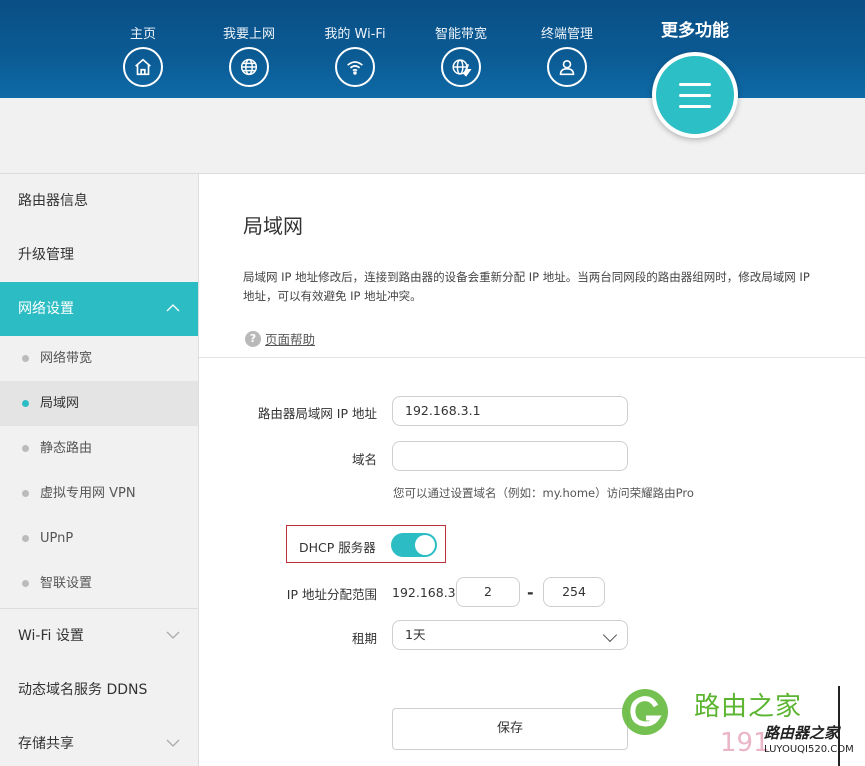 Image resolution: width=865 pixels, height=766 pixels. Describe the element at coordinates (88, 493) in the screenshot. I see `sidebar-subitem-label: 虚拟专用网 VPN` at that location.